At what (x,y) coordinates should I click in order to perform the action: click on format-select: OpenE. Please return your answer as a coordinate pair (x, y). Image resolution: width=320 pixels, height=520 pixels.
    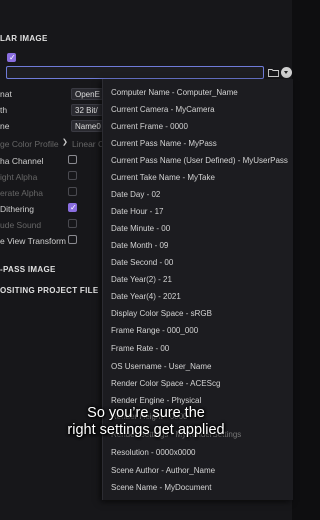
    Looking at the image, I should click on (87, 94).